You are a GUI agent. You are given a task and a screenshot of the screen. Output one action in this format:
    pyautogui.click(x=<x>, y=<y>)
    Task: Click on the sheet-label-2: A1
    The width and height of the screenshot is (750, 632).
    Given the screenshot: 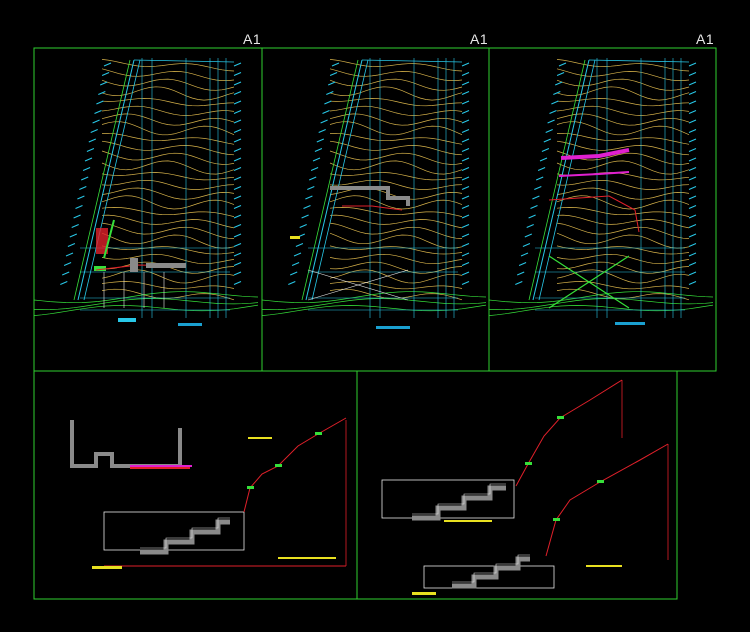 What is the action you would take?
    pyautogui.click(x=479, y=39)
    